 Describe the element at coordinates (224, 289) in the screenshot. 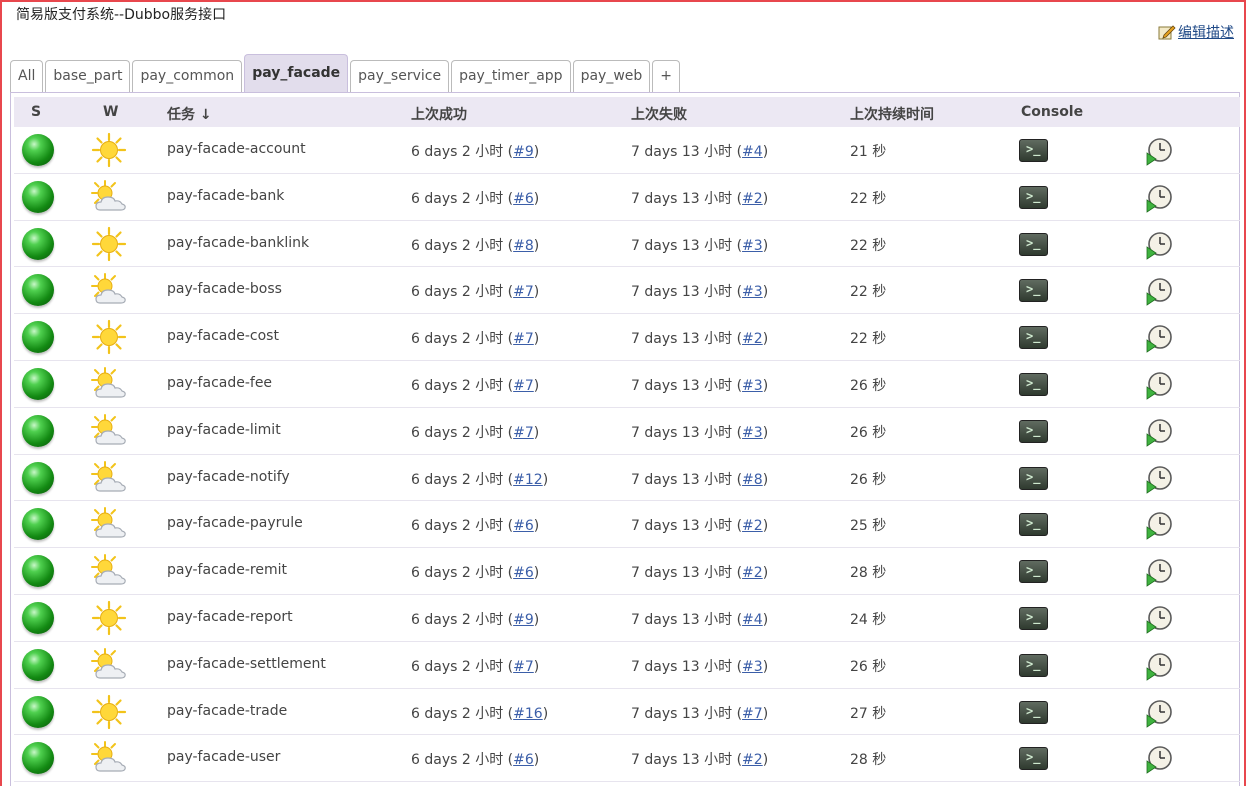

I see `job-name-link: pay-facade-boss` at that location.